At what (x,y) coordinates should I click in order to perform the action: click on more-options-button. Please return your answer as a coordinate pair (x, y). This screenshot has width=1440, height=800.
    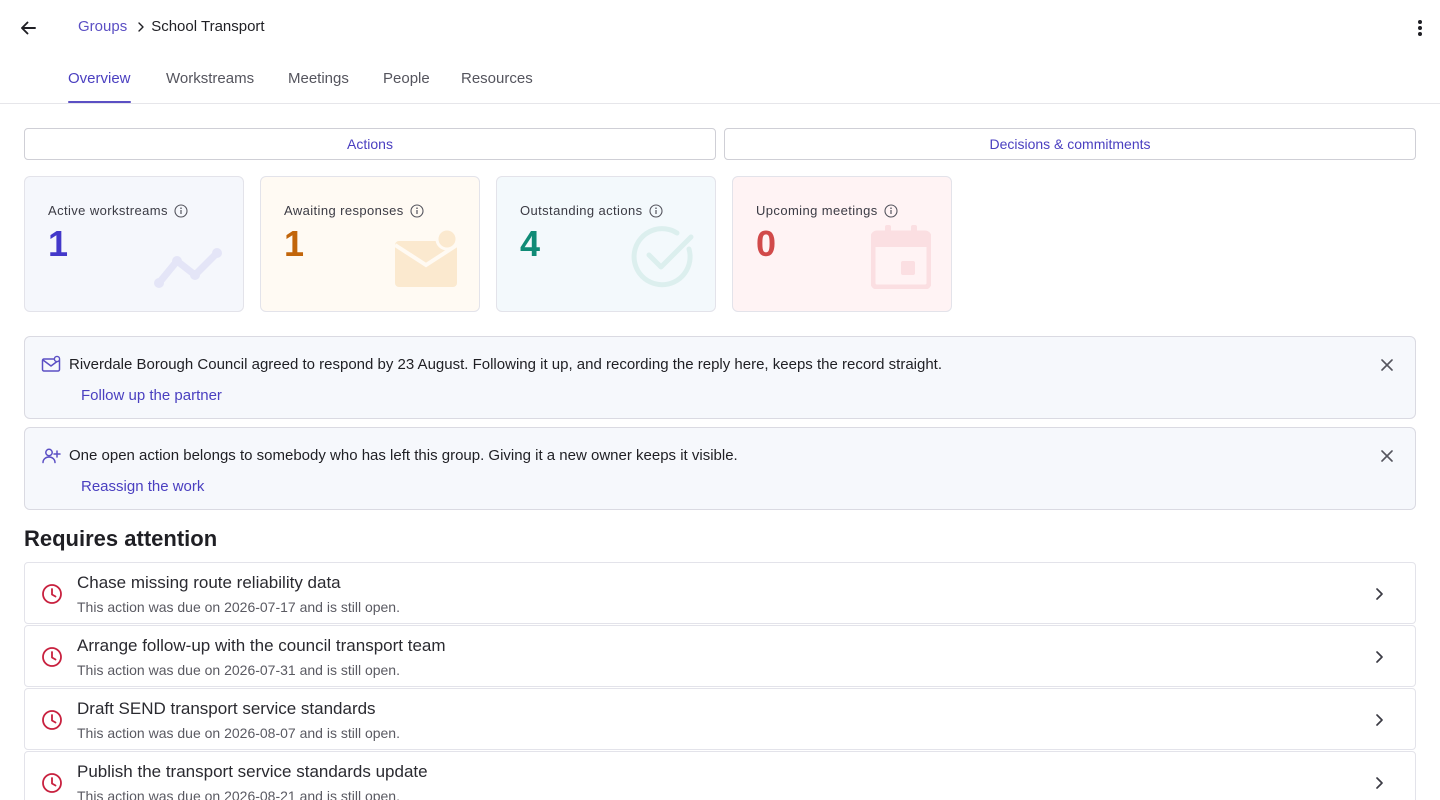
    Looking at the image, I should click on (1420, 28).